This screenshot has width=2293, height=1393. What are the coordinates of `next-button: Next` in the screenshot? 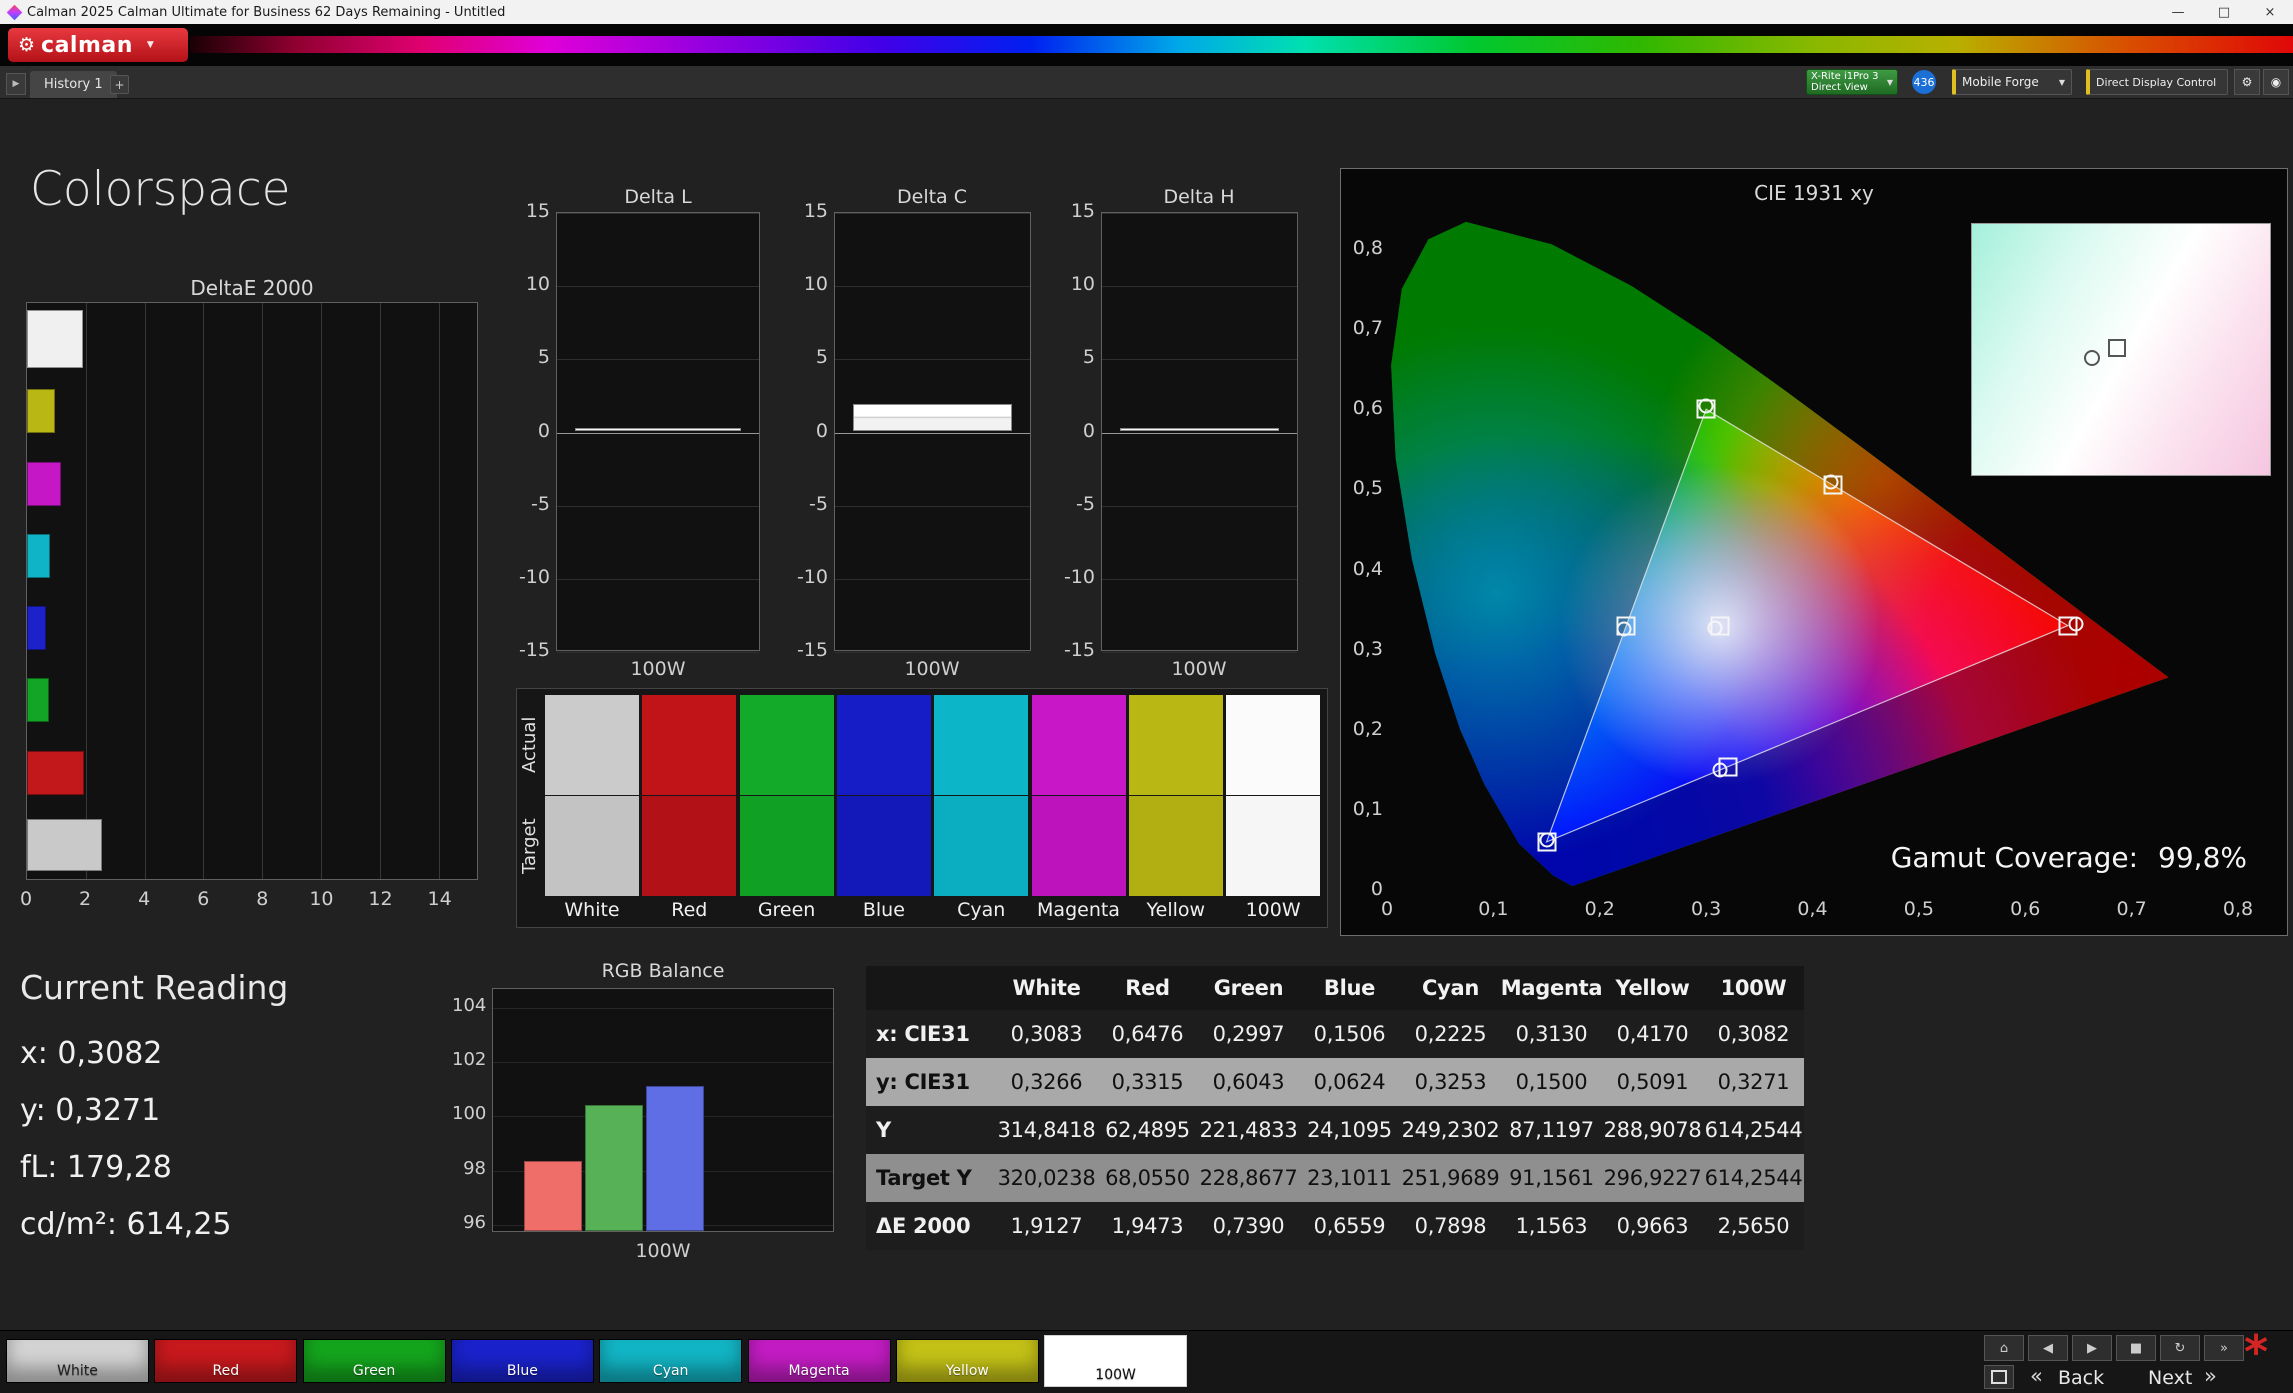 It's located at (2170, 1378).